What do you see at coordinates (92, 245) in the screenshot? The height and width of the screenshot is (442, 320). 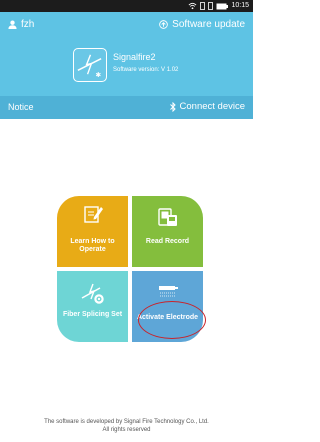 I see `tile-label: Learn How to Operate` at bounding box center [92, 245].